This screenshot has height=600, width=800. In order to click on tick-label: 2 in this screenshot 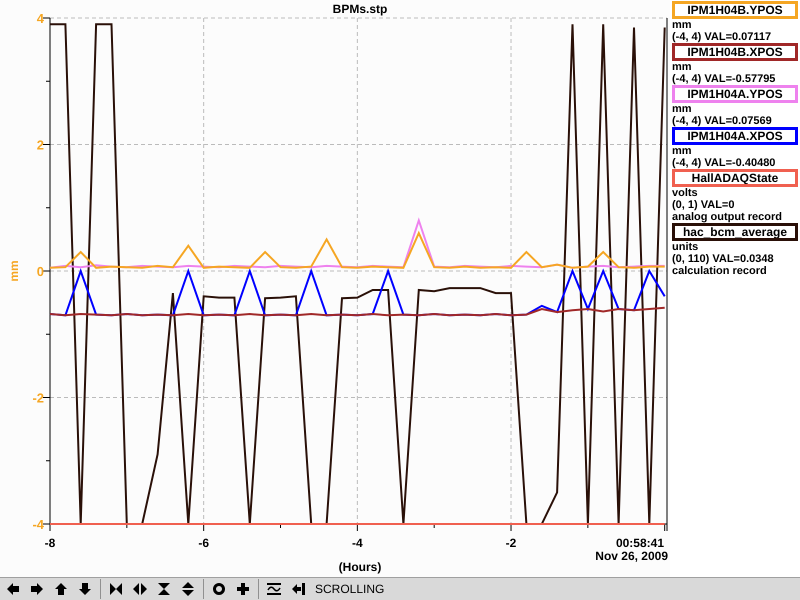, I will do `click(40, 145)`.